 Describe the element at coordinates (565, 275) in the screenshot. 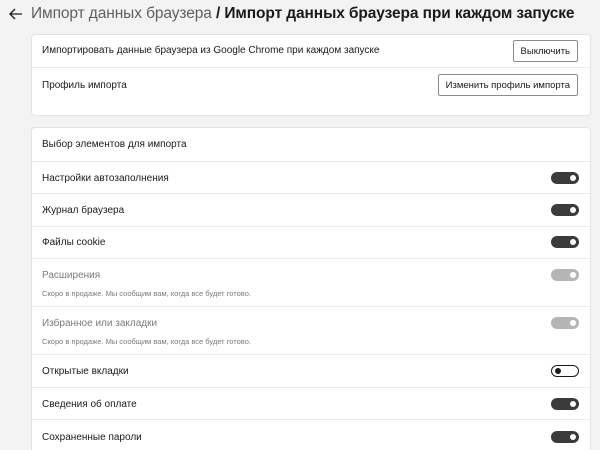

I see `extensions-toggle` at that location.